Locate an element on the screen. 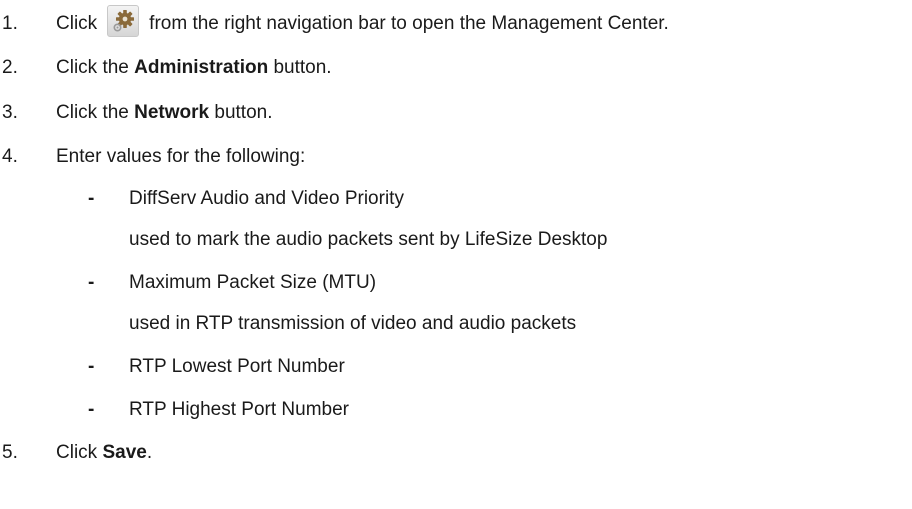  step-number: 4. is located at coordinates (10, 156).